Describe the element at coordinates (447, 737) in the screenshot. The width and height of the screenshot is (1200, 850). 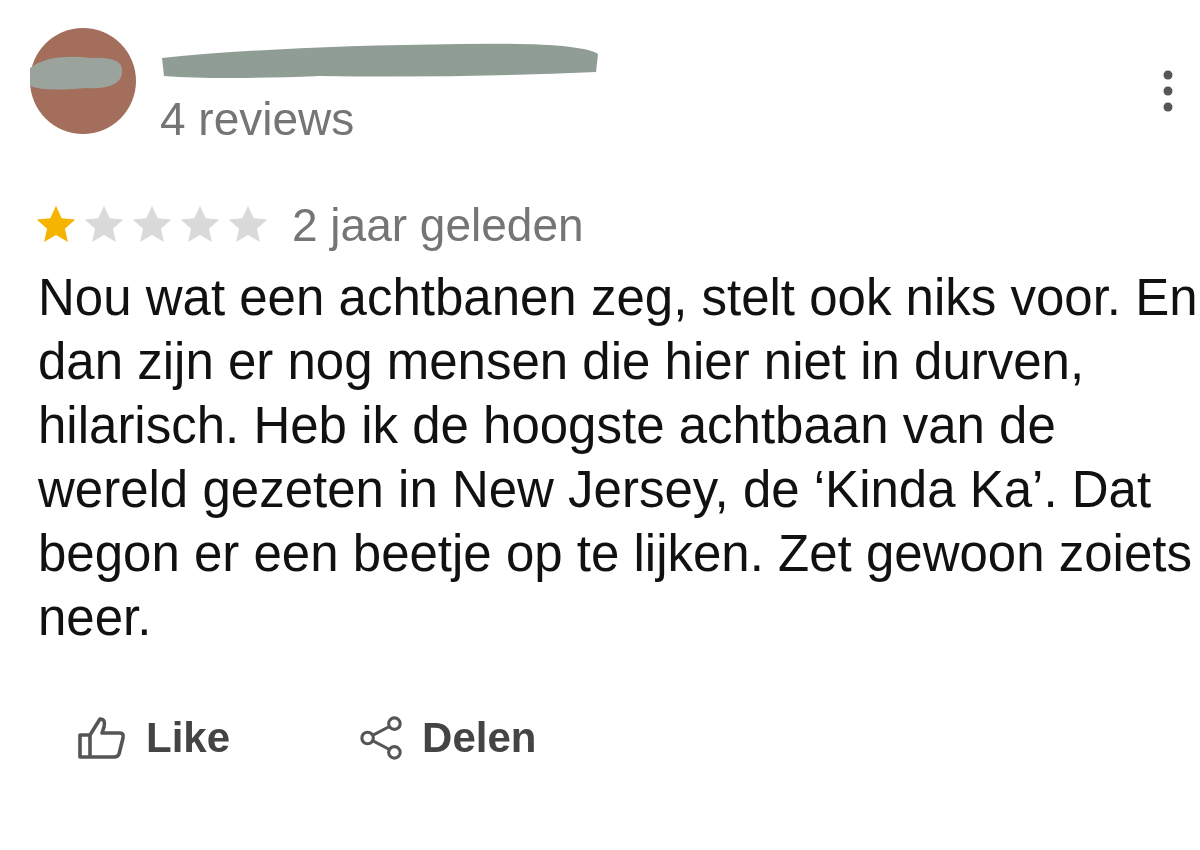
I see `share-button: Delen` at that location.